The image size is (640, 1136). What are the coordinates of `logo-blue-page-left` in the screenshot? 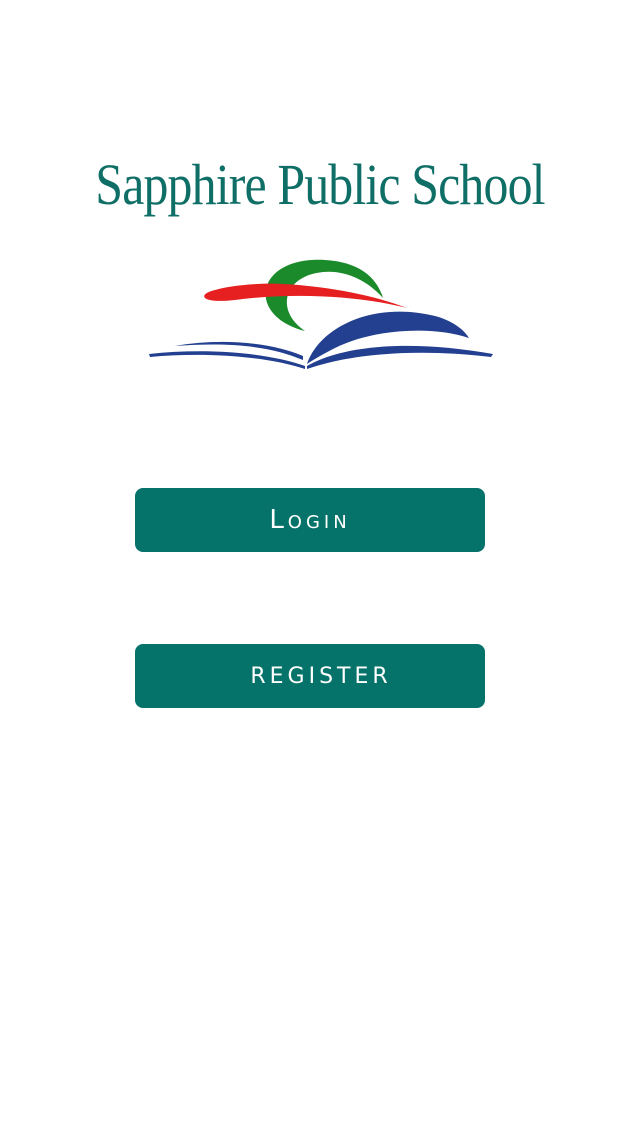 It's located at (227, 360).